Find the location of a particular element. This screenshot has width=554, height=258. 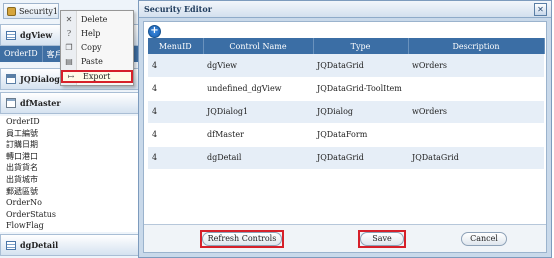

cell-type: JQDialog is located at coordinates (360, 112).